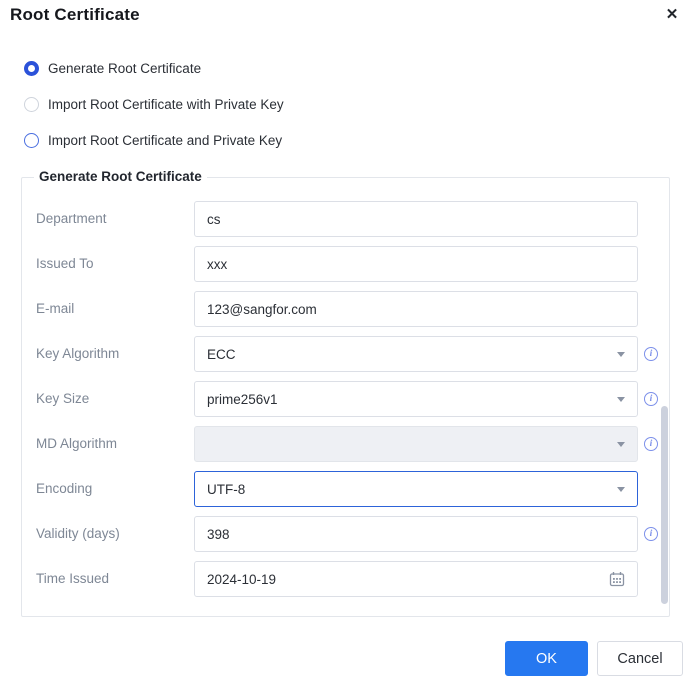 This screenshot has width=693, height=680. What do you see at coordinates (242, 399) in the screenshot?
I see `selected-value: prime256v1` at bounding box center [242, 399].